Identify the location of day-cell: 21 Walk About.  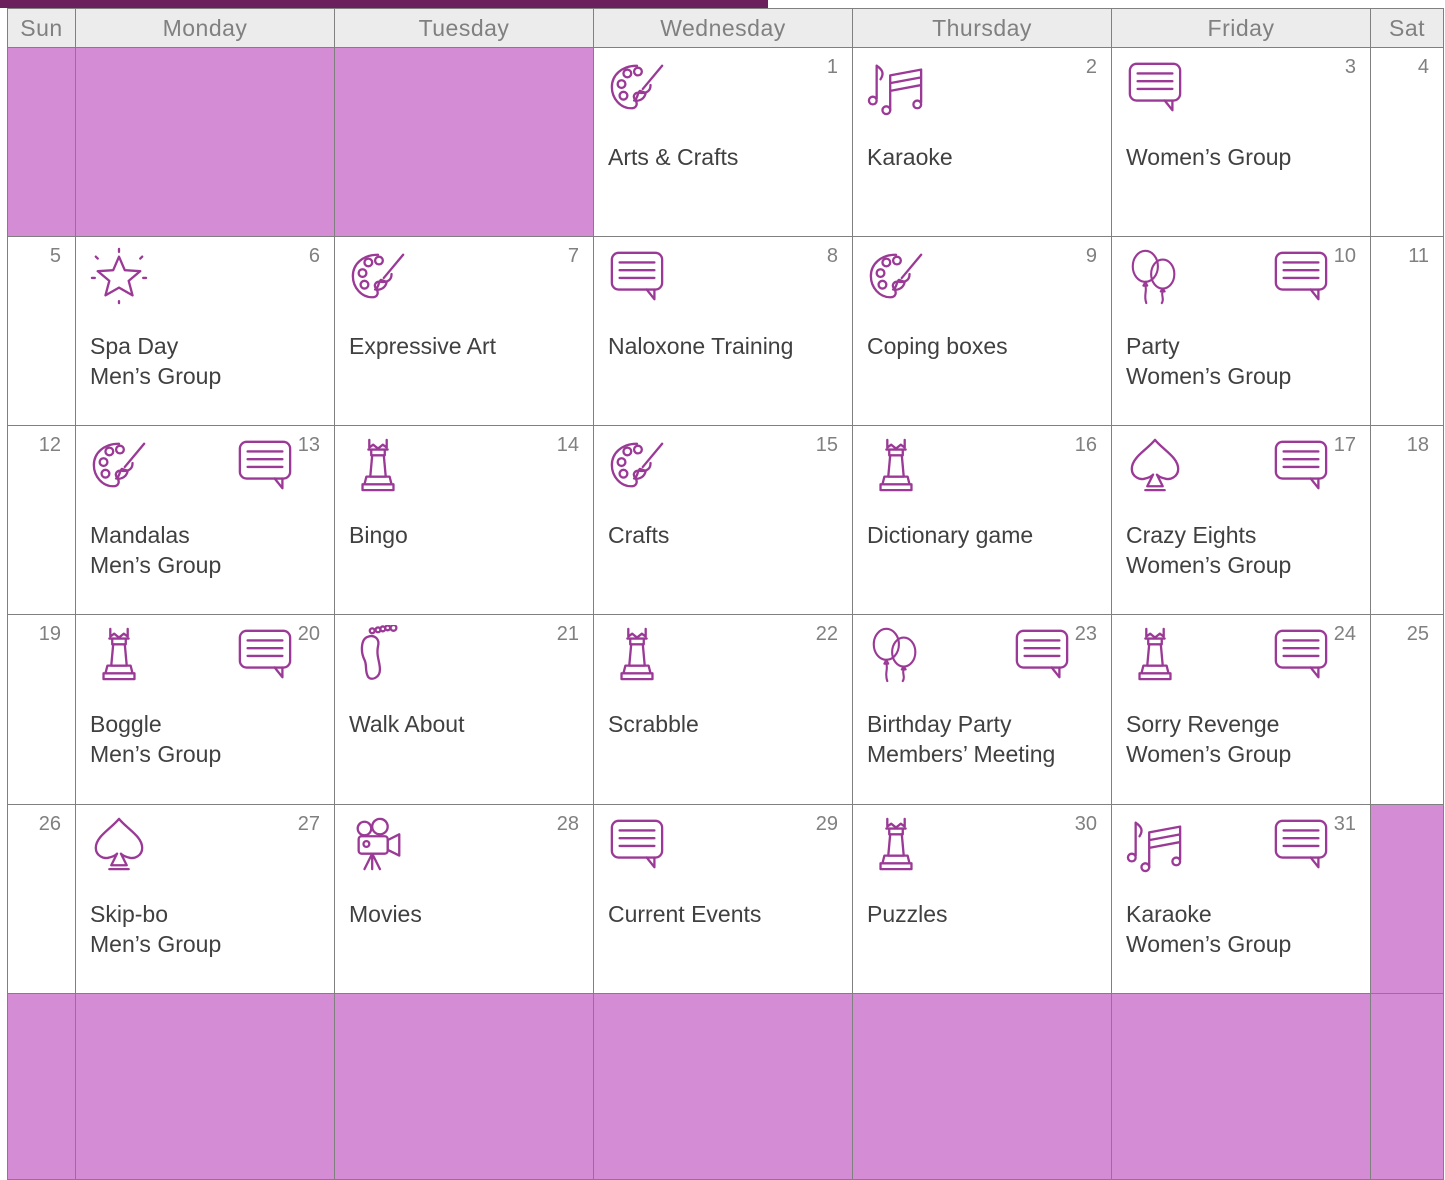
(464, 709).